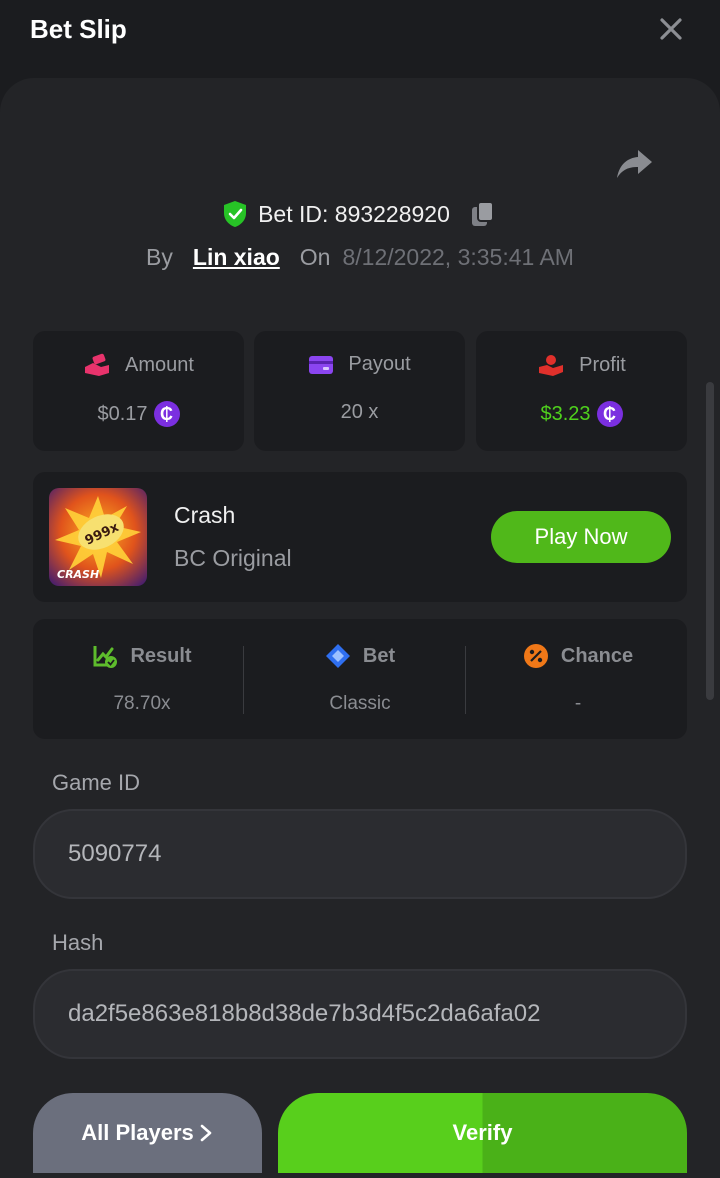  What do you see at coordinates (634, 164) in the screenshot?
I see `share-icon` at bounding box center [634, 164].